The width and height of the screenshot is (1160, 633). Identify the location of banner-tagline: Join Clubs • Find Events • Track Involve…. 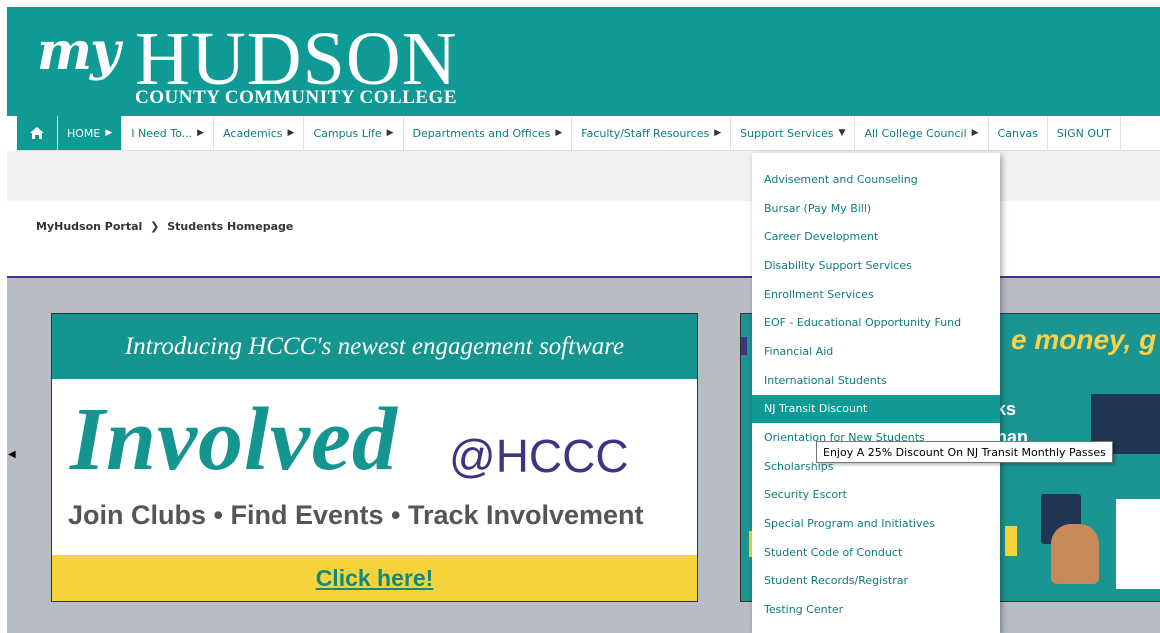
(356, 515).